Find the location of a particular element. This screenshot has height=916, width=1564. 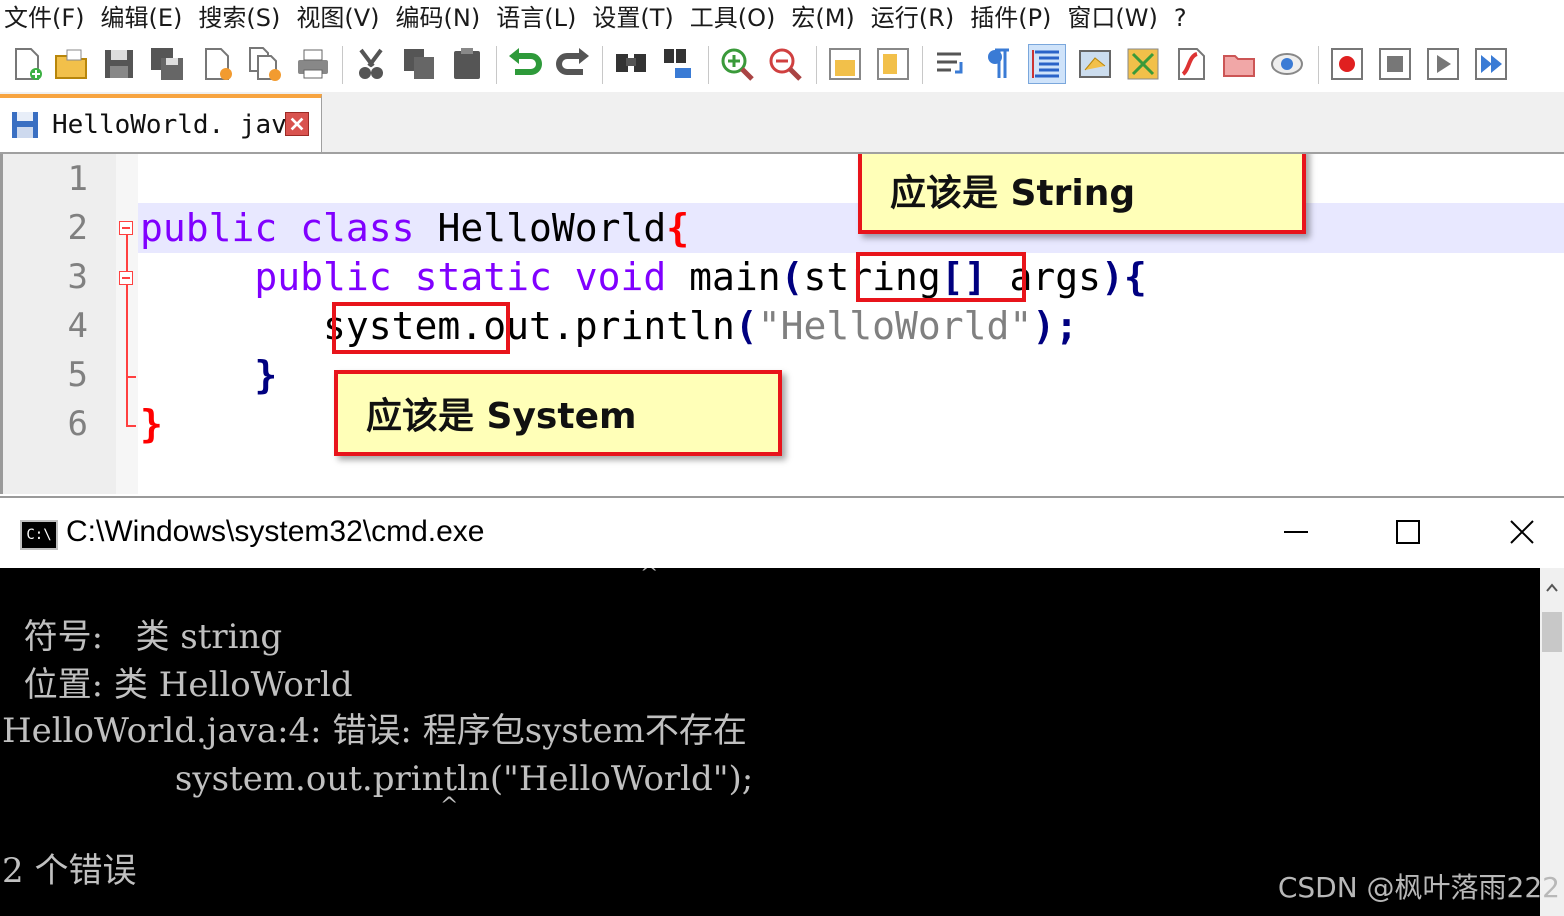

highlight-string is located at coordinates (941, 277).